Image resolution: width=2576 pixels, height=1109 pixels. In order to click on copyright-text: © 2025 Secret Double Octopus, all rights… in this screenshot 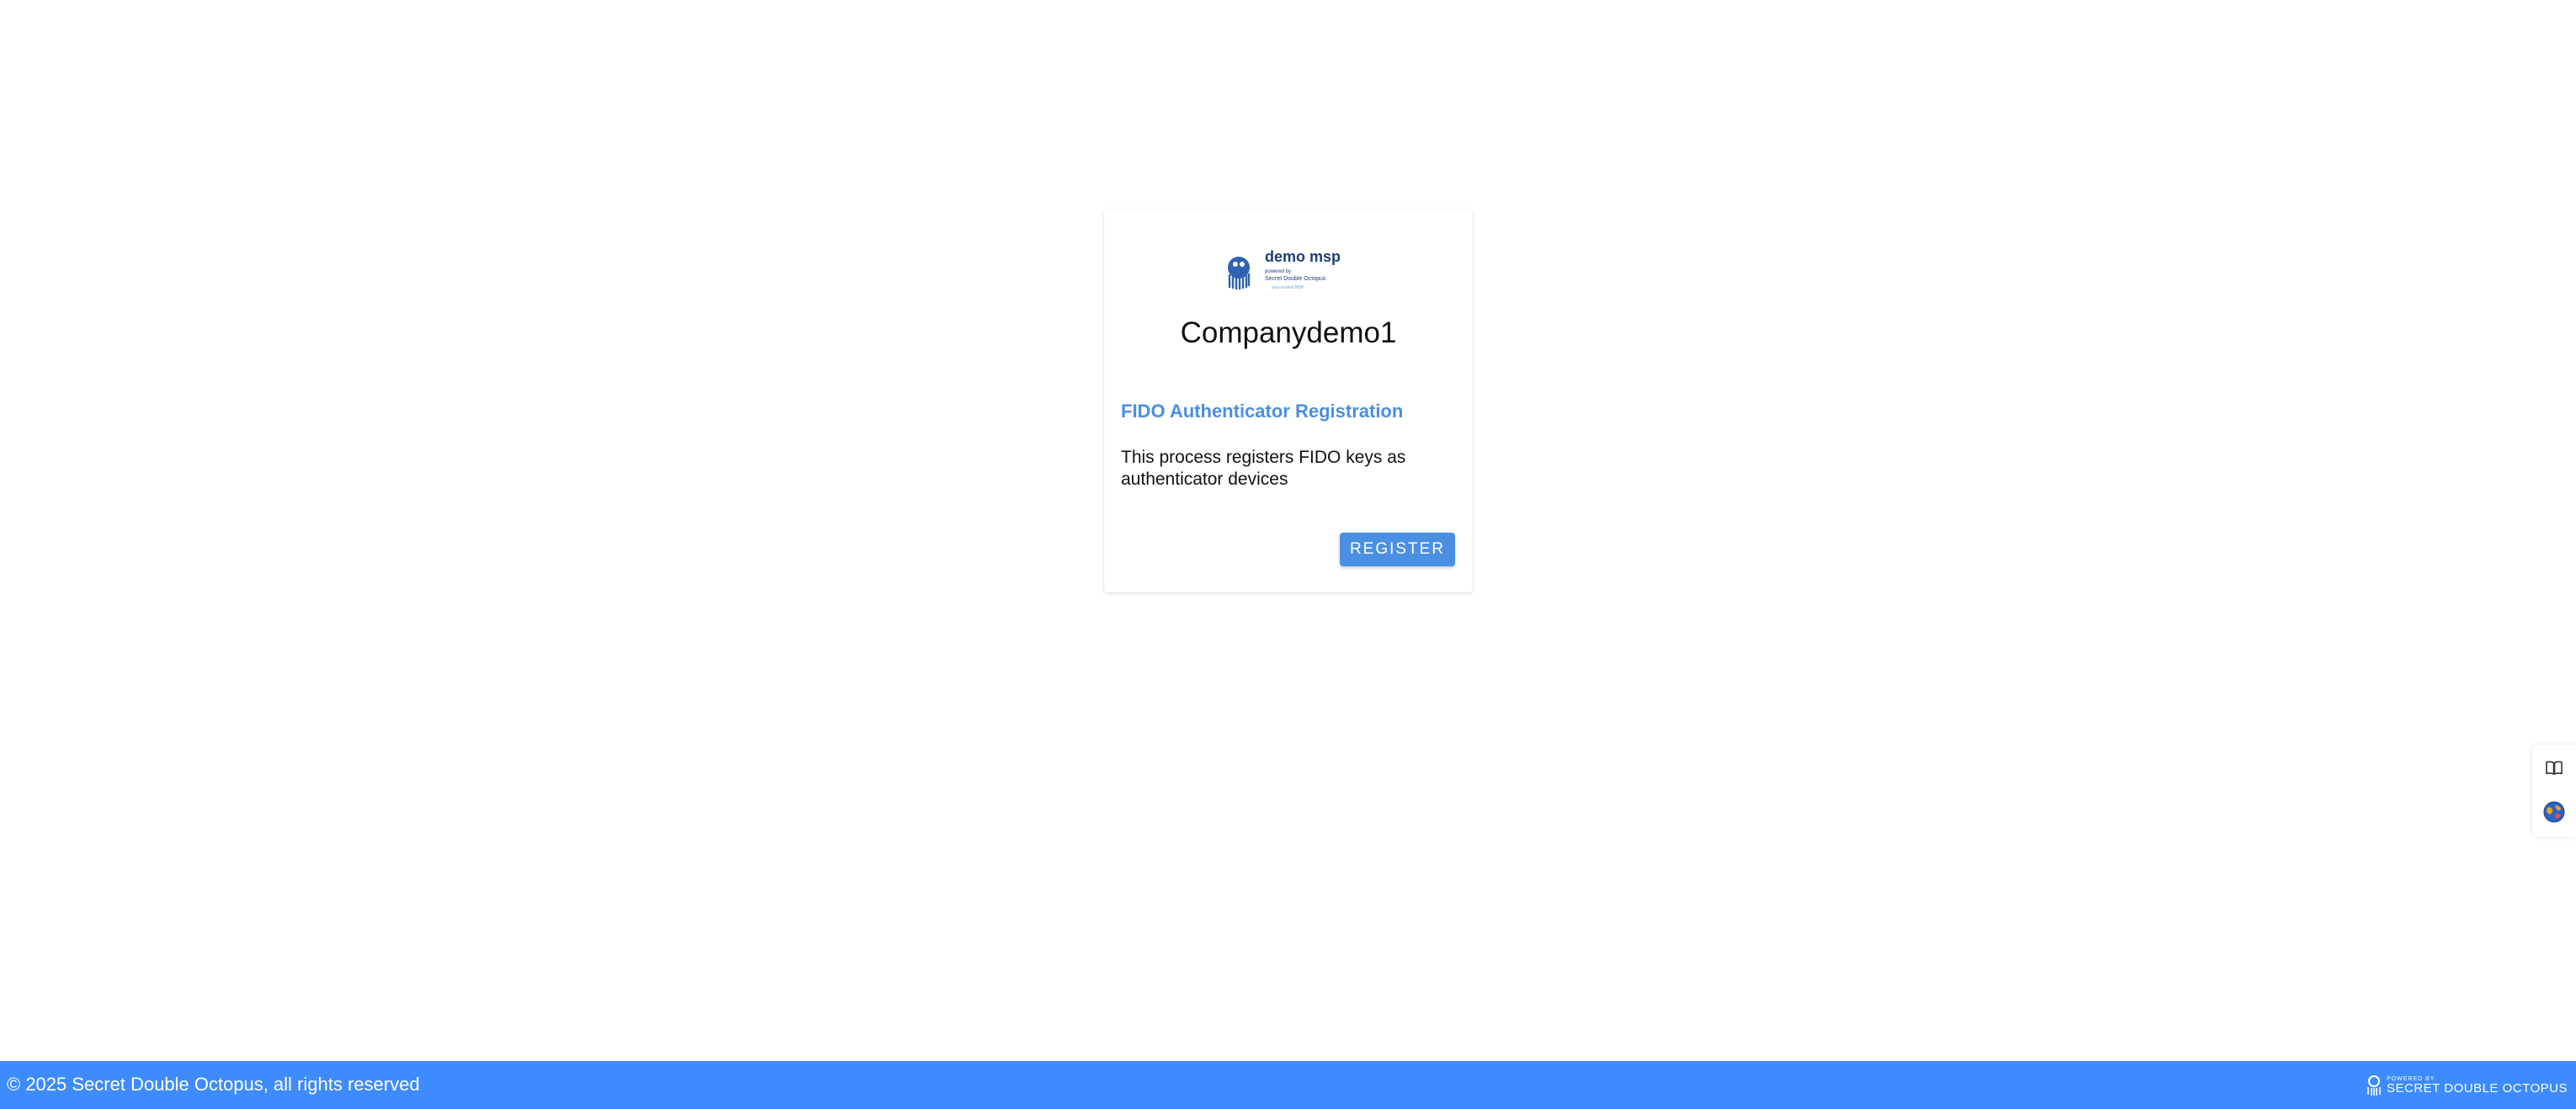, I will do `click(214, 1084)`.